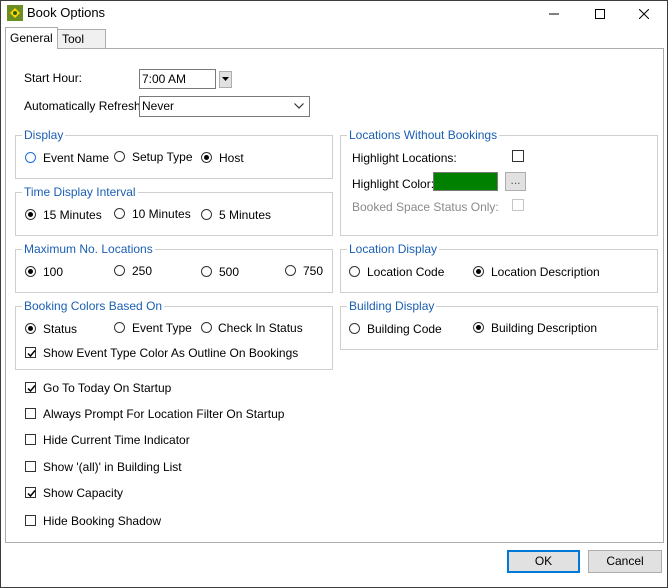 This screenshot has width=668, height=588. I want to click on radio-building-code, so click(354, 328).